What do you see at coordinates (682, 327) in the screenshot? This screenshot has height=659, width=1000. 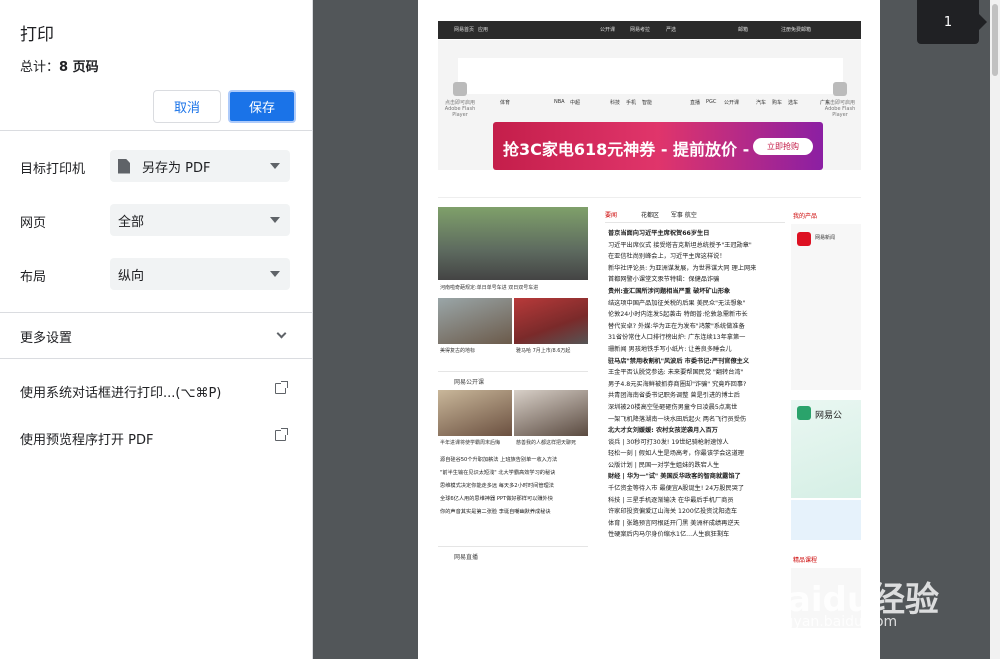 I see `headline-item: 替代安卓? 外媒:华为正在为发布"鸿蒙"系统做准备` at bounding box center [682, 327].